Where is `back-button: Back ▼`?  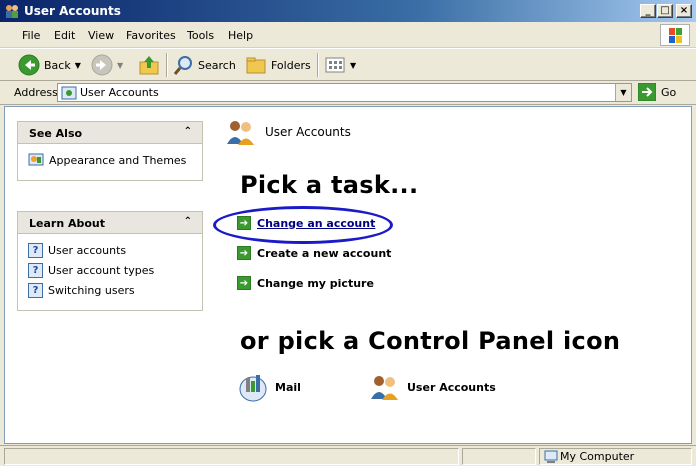
back-button: Back ▼ is located at coordinates (49, 65).